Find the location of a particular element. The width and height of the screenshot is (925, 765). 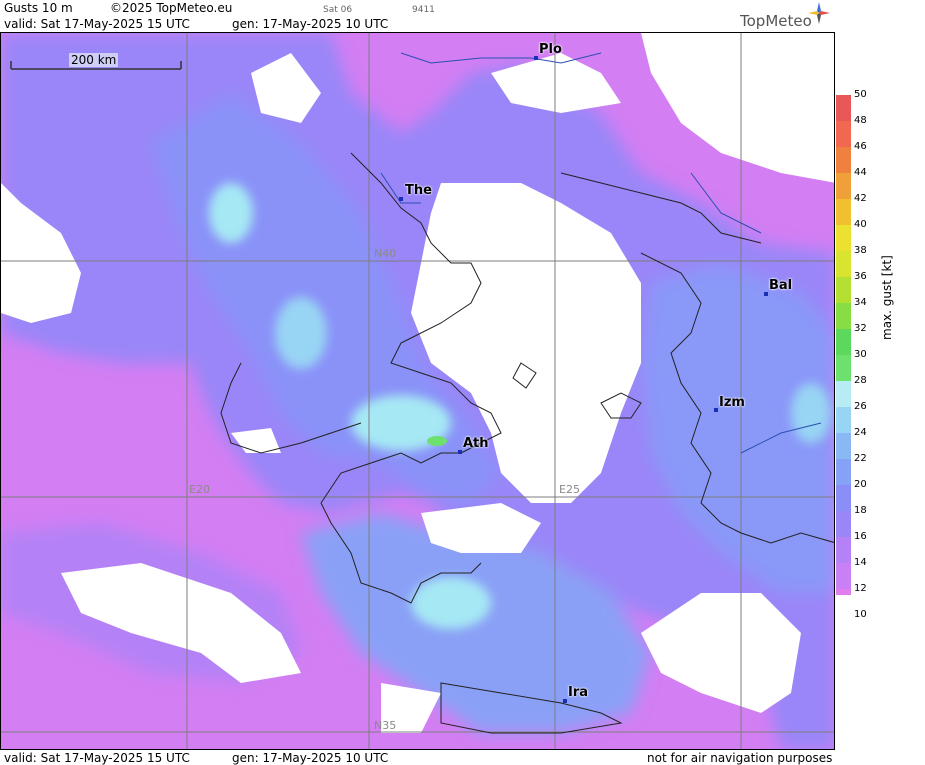

legend-tick-36: 36 is located at coordinates (860, 276).